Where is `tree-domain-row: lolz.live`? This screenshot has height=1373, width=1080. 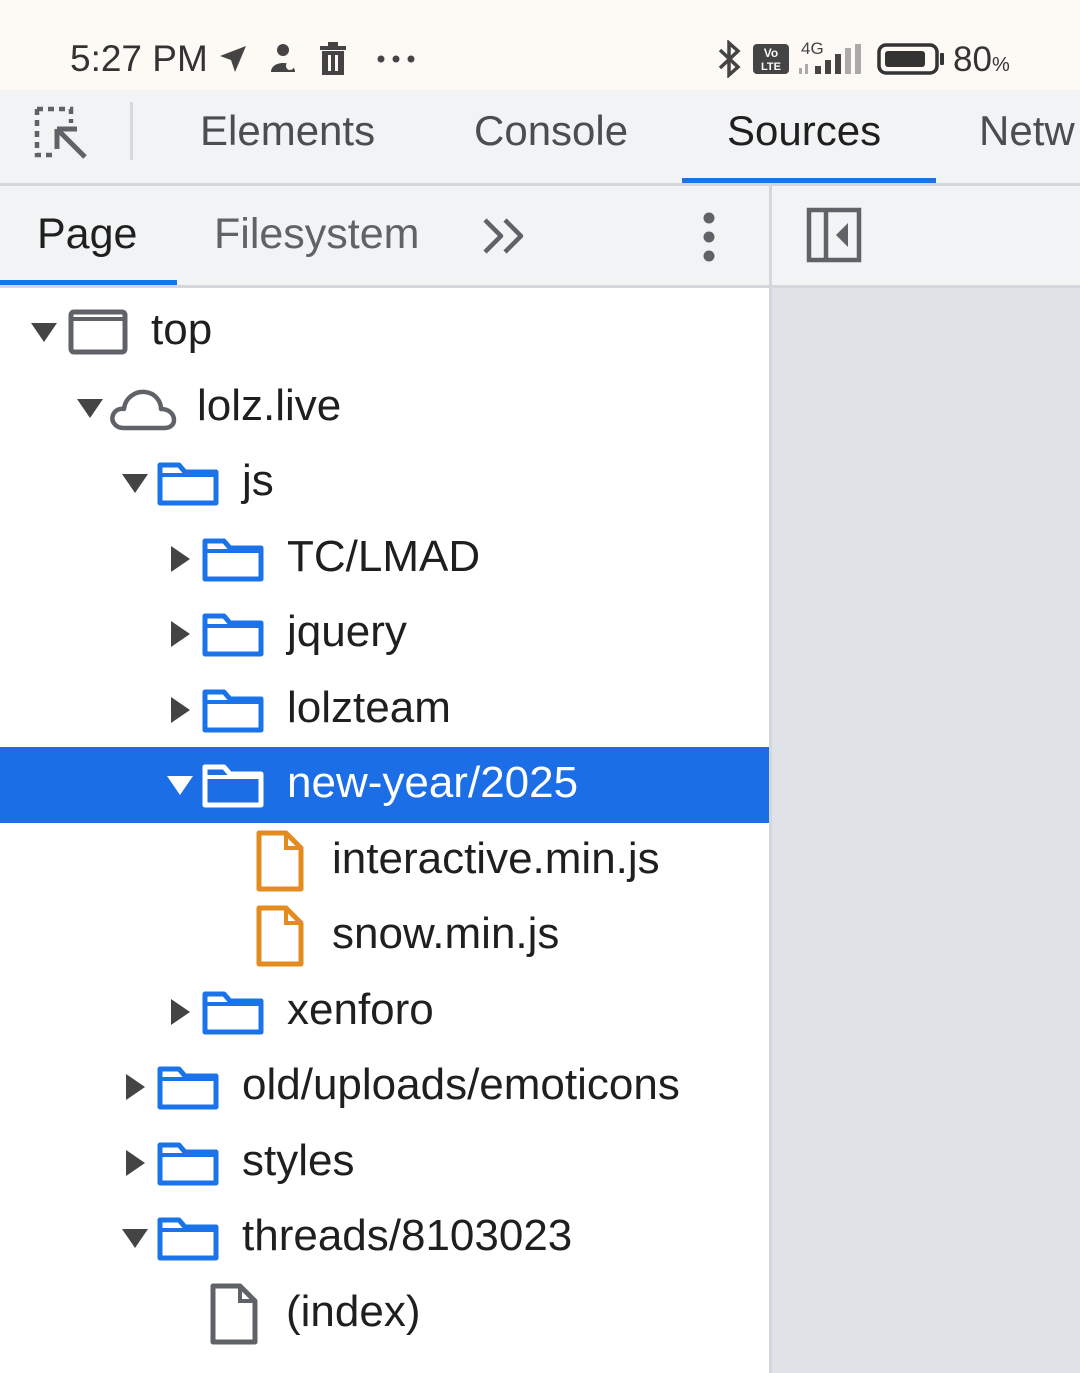
tree-domain-row: lolz.live is located at coordinates (384, 408).